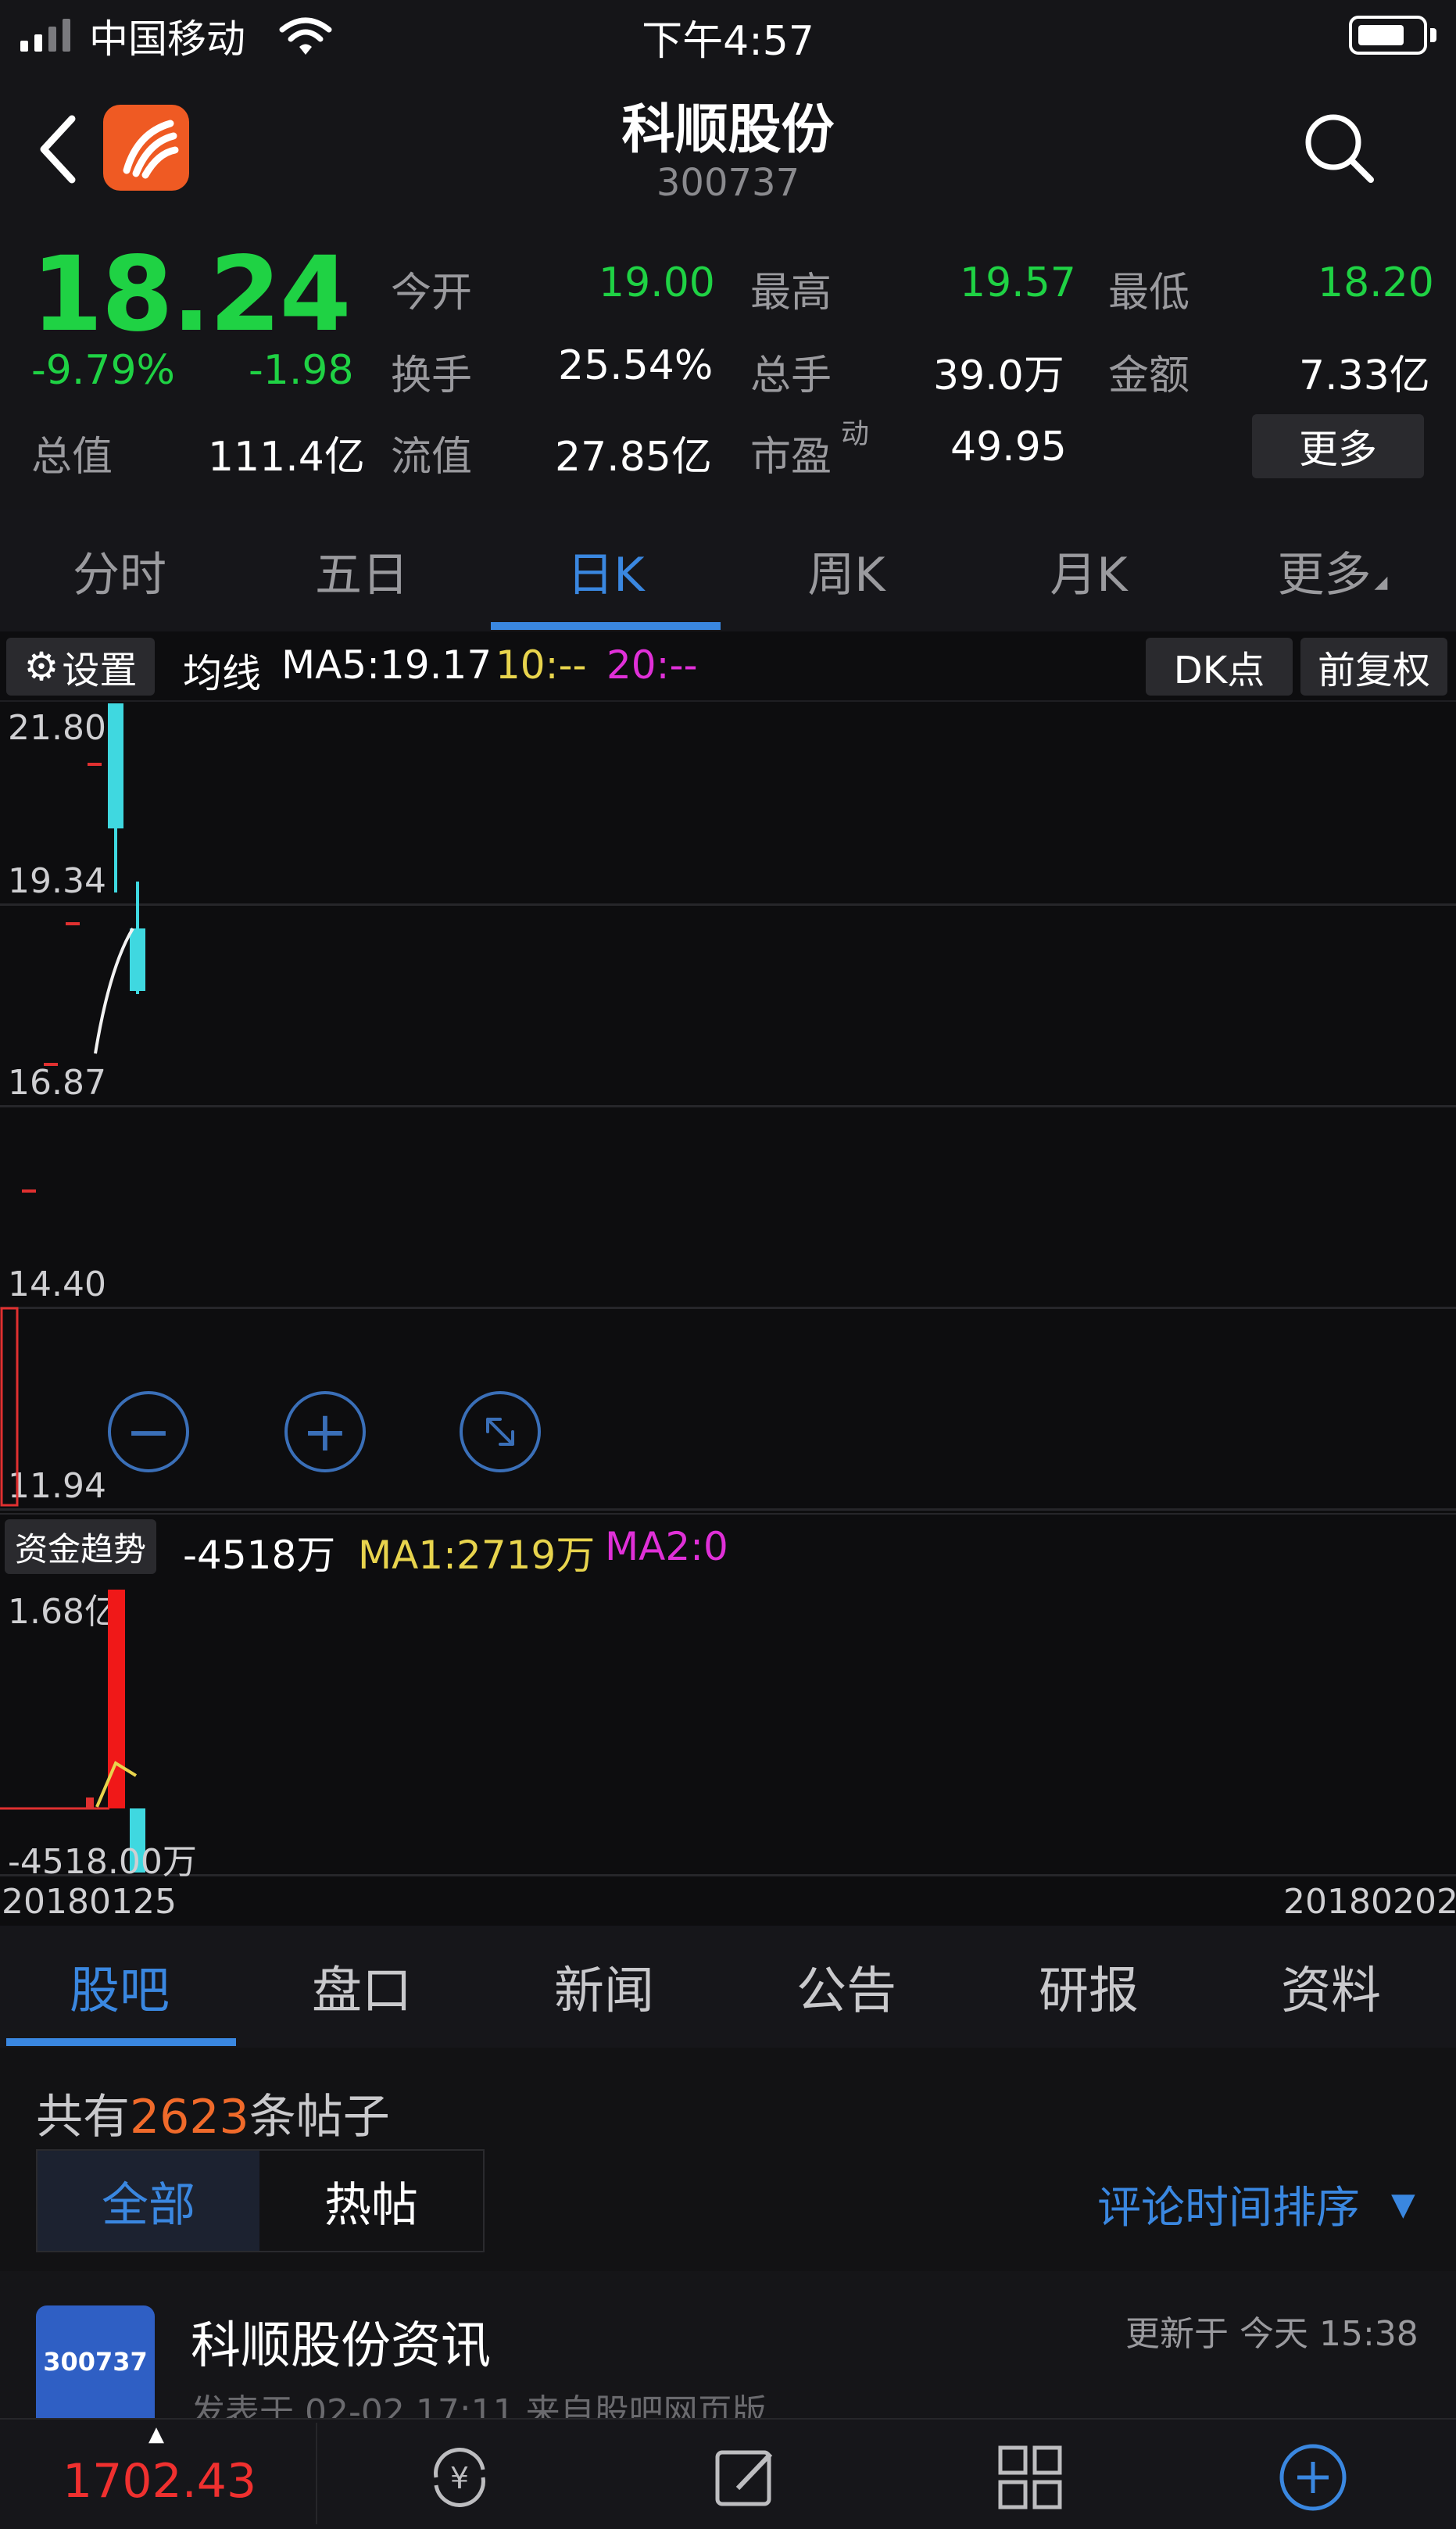 This screenshot has height=2529, width=1456. Describe the element at coordinates (9, 1407) in the screenshot. I see `selection-marker` at that location.